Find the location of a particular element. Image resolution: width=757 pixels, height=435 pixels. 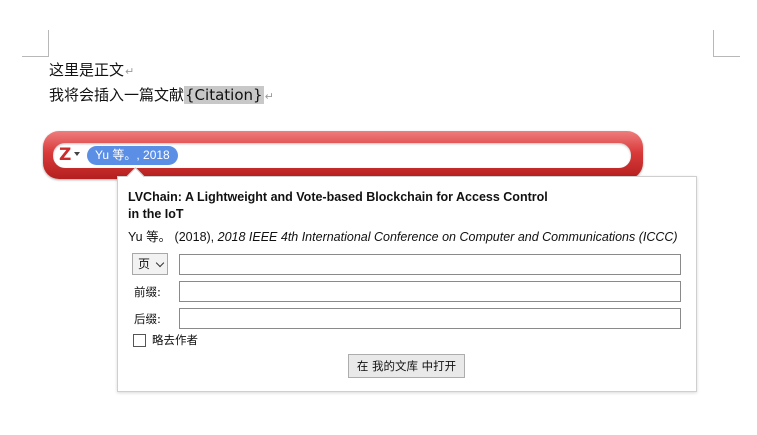

citation-search-input: Z Yu 等。, 2018 is located at coordinates (342, 155).